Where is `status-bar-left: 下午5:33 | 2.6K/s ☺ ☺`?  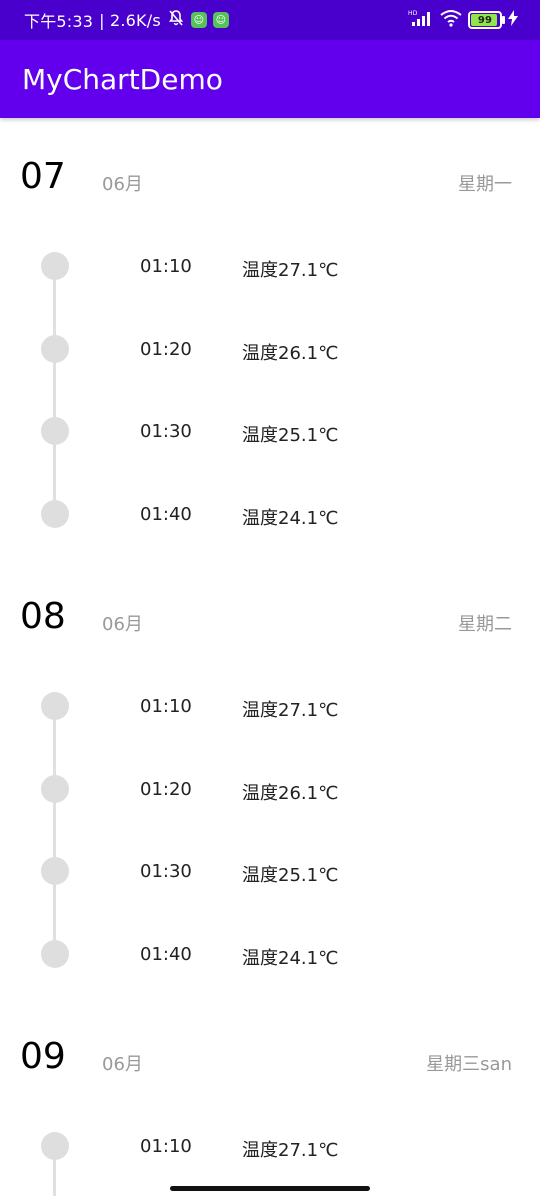 status-bar-left: 下午5:33 | 2.6K/s ☺ ☺ is located at coordinates (126, 20).